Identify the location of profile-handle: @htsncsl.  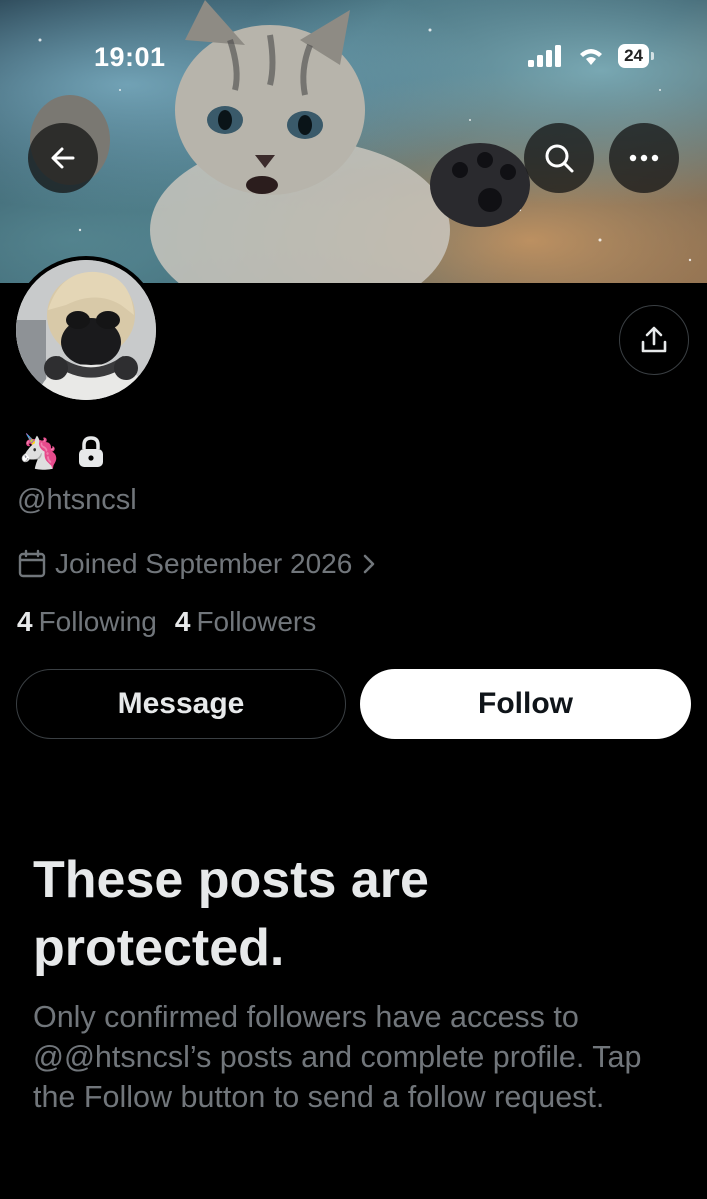
(77, 500).